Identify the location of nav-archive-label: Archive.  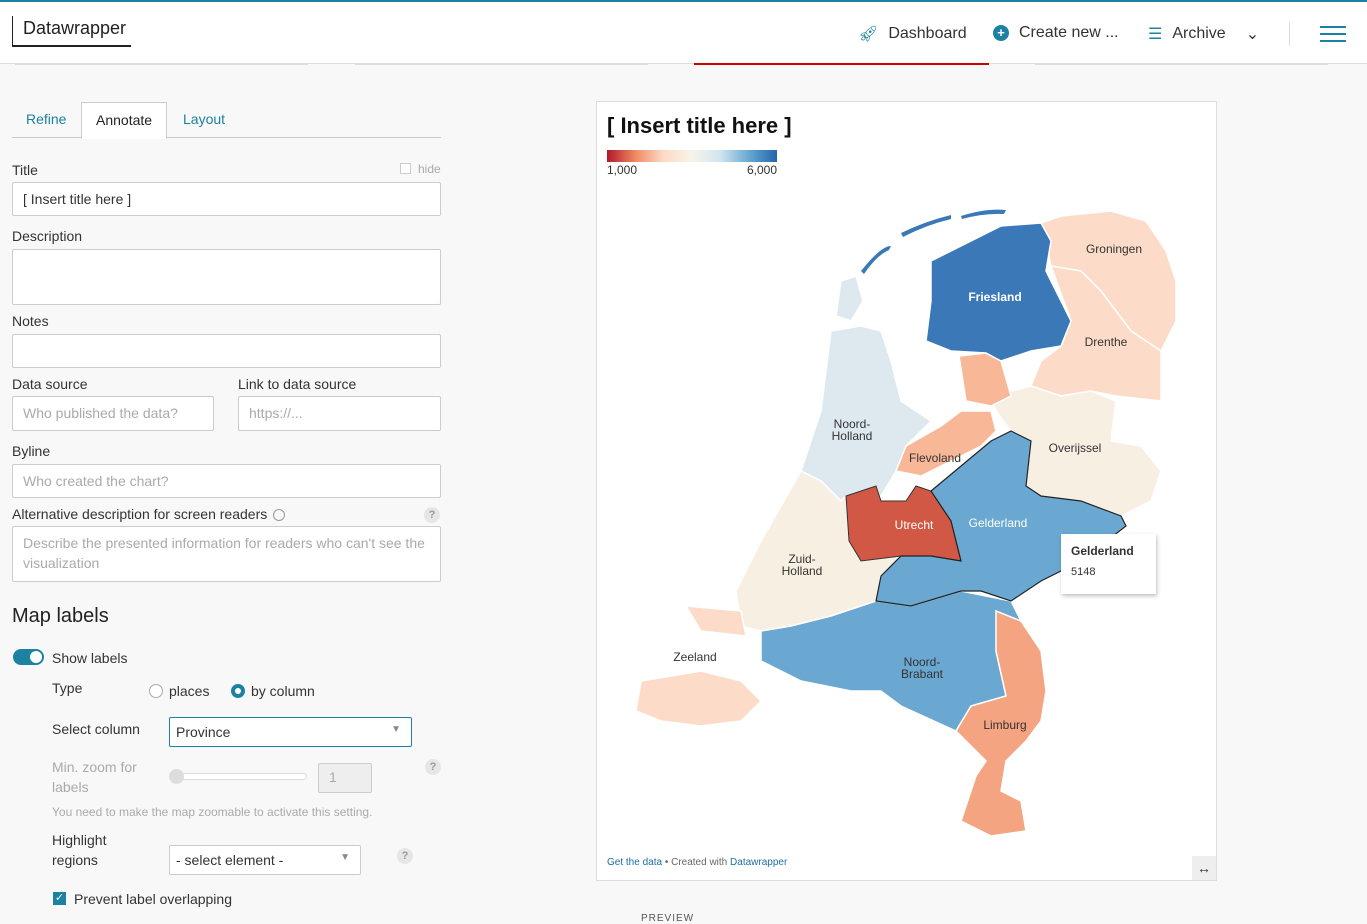
(1199, 33).